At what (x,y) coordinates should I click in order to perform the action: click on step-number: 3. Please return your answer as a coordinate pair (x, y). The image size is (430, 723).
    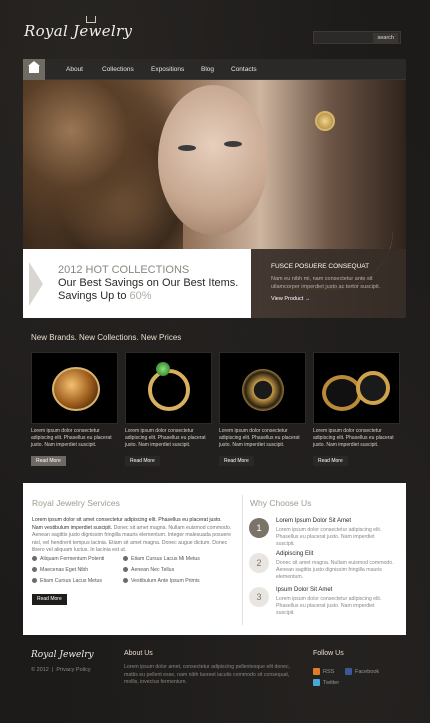
    Looking at the image, I should click on (259, 597).